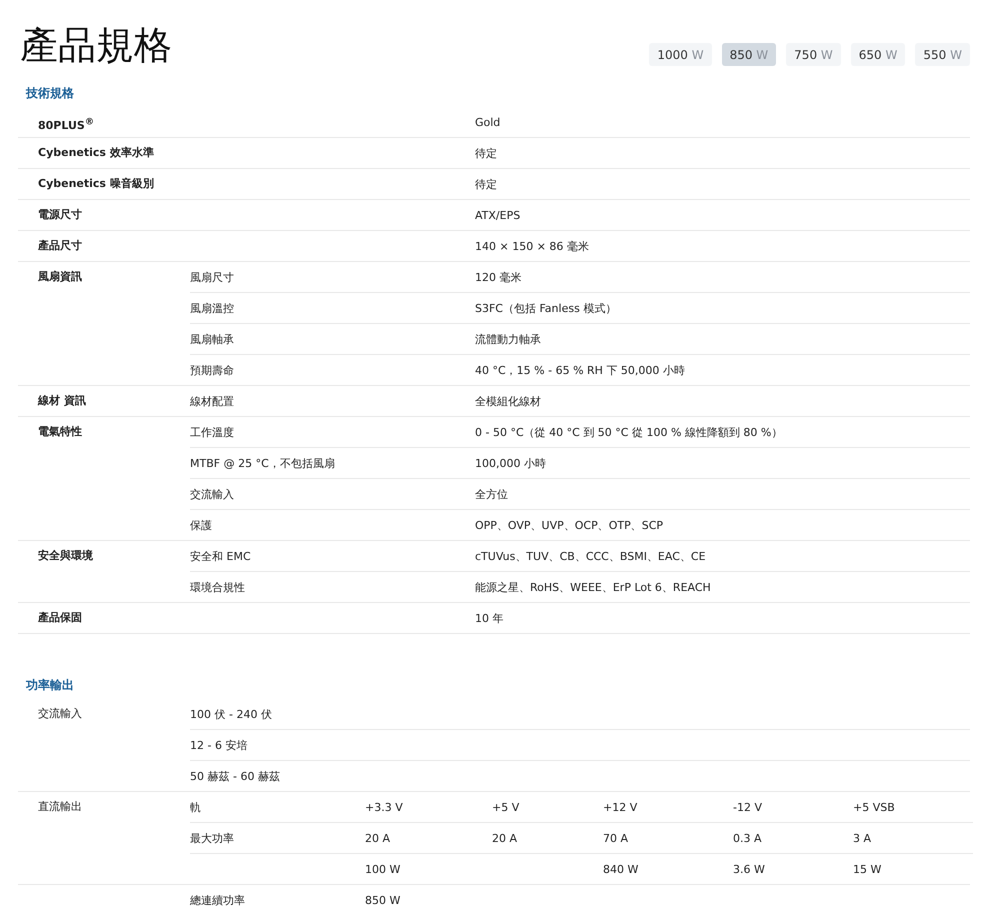  What do you see at coordinates (212, 838) in the screenshot?
I see `output-label: 最大功率` at bounding box center [212, 838].